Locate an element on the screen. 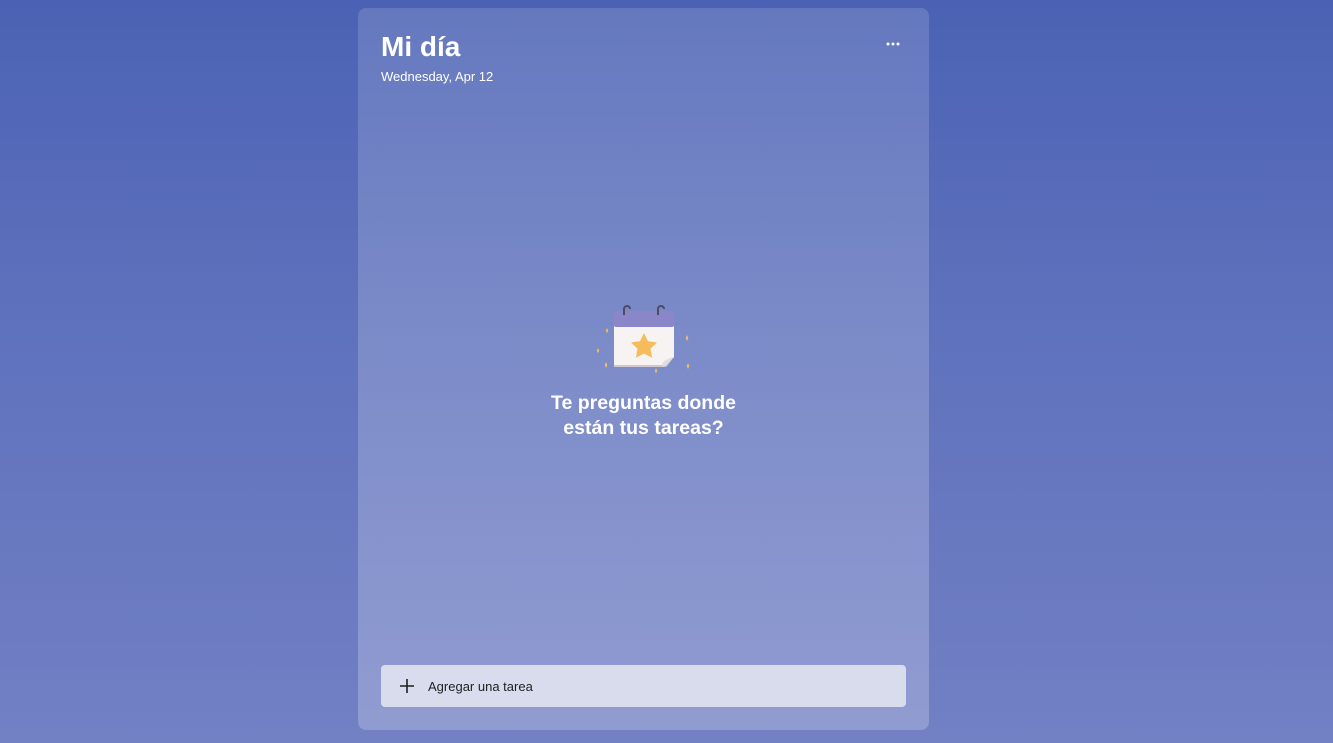  current-date: Wednesday, Apr 12 is located at coordinates (437, 76).